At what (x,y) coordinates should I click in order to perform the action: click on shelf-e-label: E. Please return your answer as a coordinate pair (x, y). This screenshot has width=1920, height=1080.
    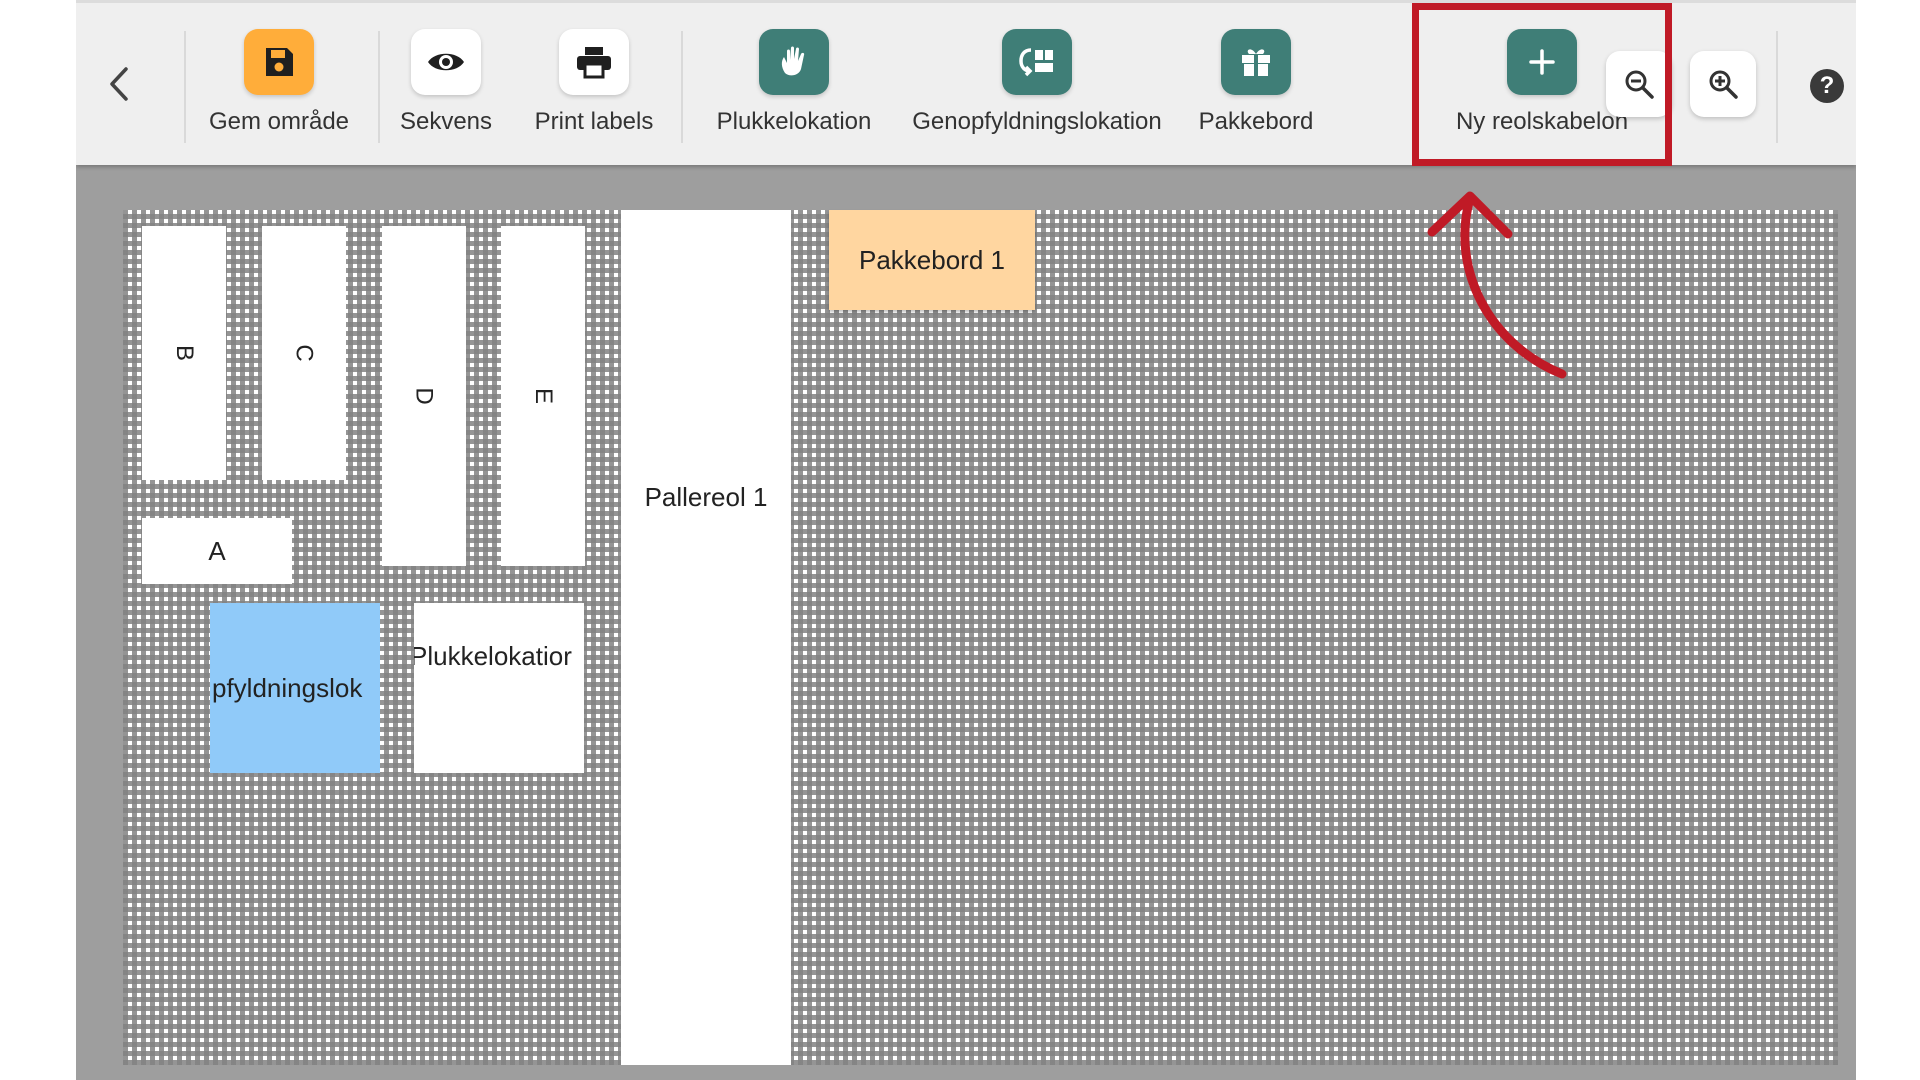
    Looking at the image, I should click on (543, 396).